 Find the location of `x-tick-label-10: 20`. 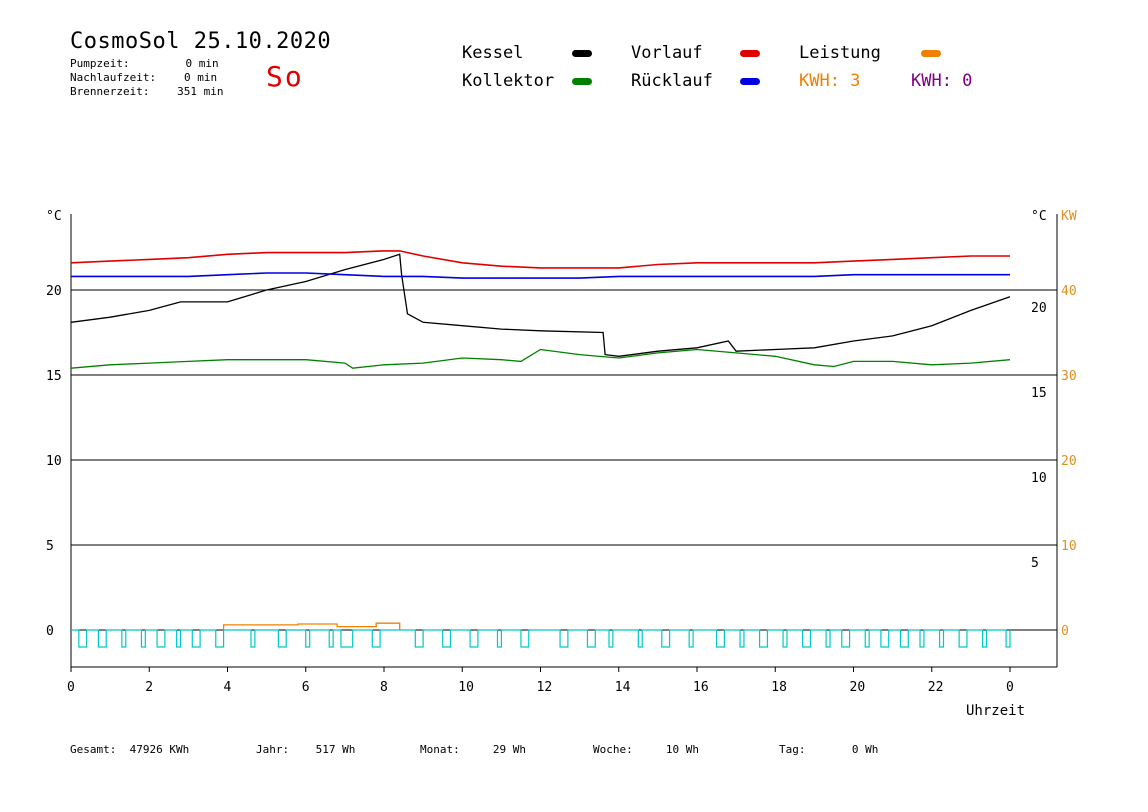

x-tick-label-10: 20 is located at coordinates (858, 687).